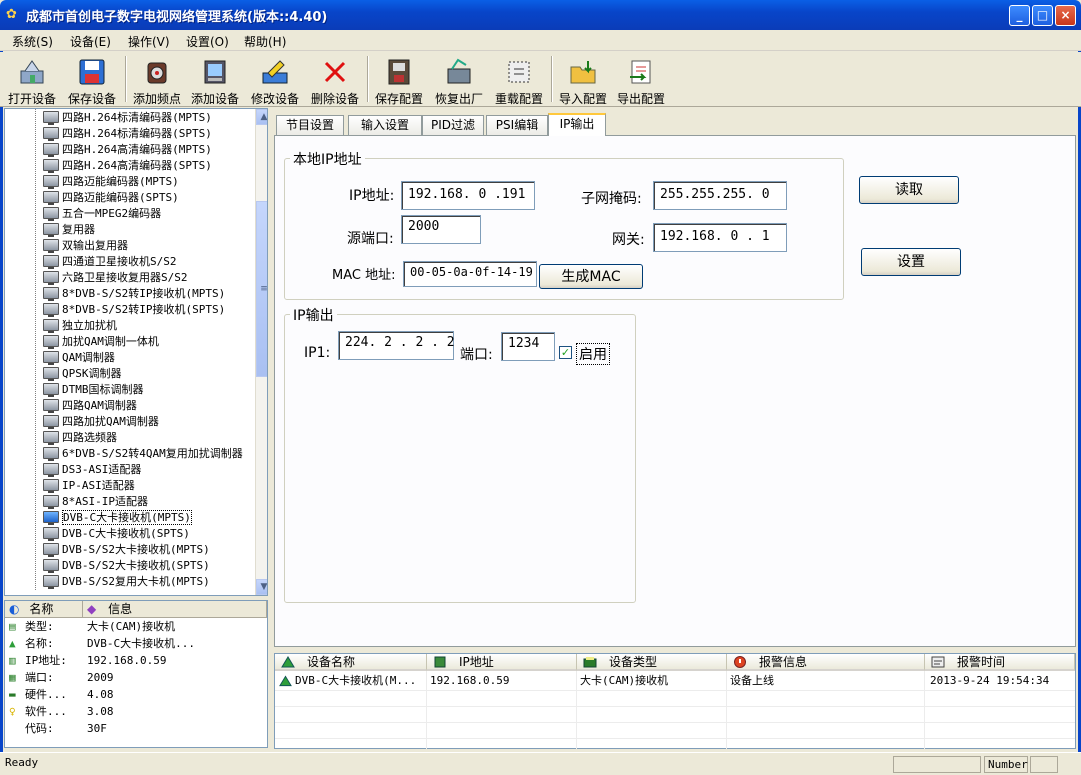 The height and width of the screenshot is (775, 1081). What do you see at coordinates (720, 237) in the screenshot?
I see `gateway-input: 192.168. 0 . 1` at bounding box center [720, 237].